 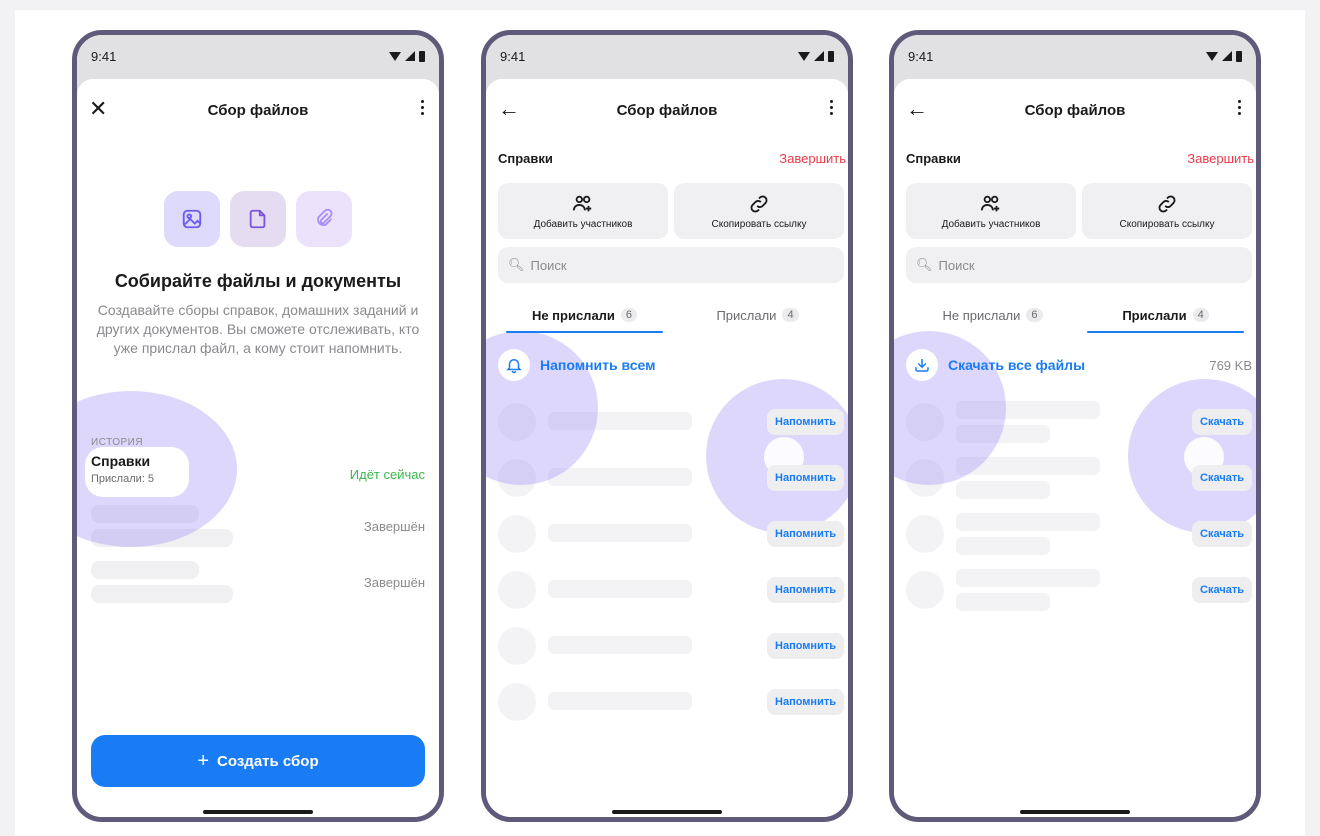 I want to click on remind-all-button: Напомнить всем, so click(x=671, y=365).